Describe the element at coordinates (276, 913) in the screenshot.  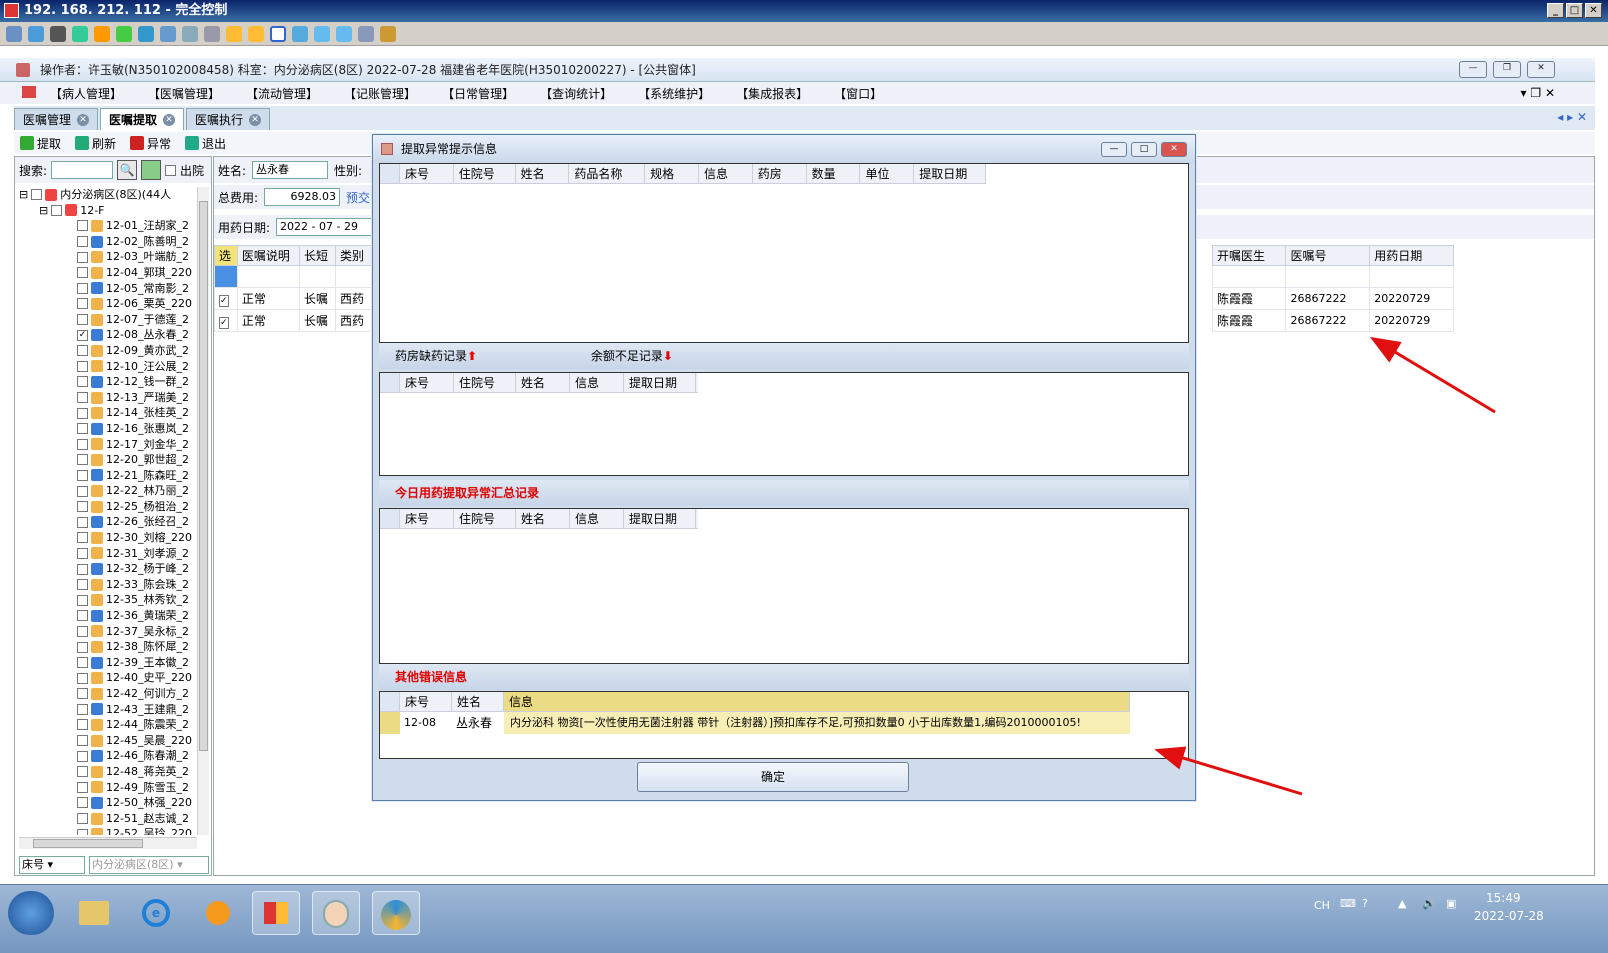
I see `remote-app-taskbar-icon` at that location.